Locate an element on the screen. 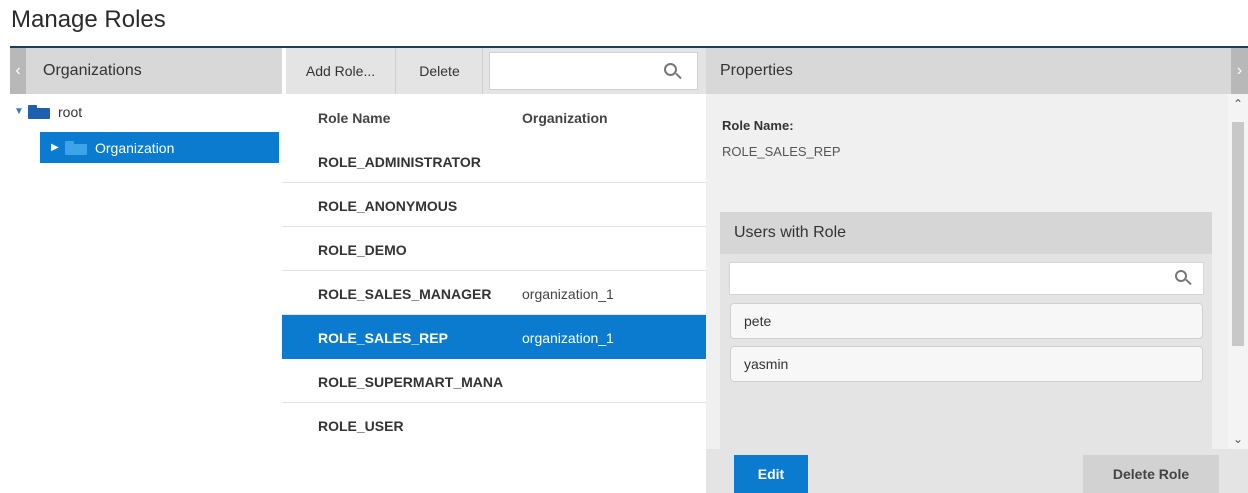  role-name-label: Role Name: is located at coordinates (758, 125).